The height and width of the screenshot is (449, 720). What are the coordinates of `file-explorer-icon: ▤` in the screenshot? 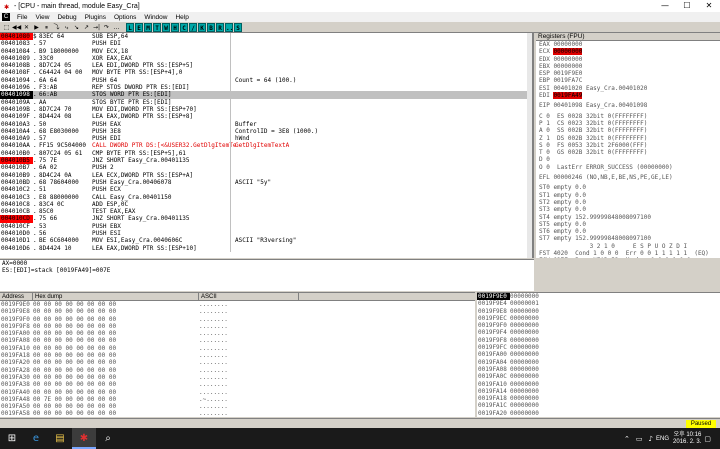 It's located at (60, 438).